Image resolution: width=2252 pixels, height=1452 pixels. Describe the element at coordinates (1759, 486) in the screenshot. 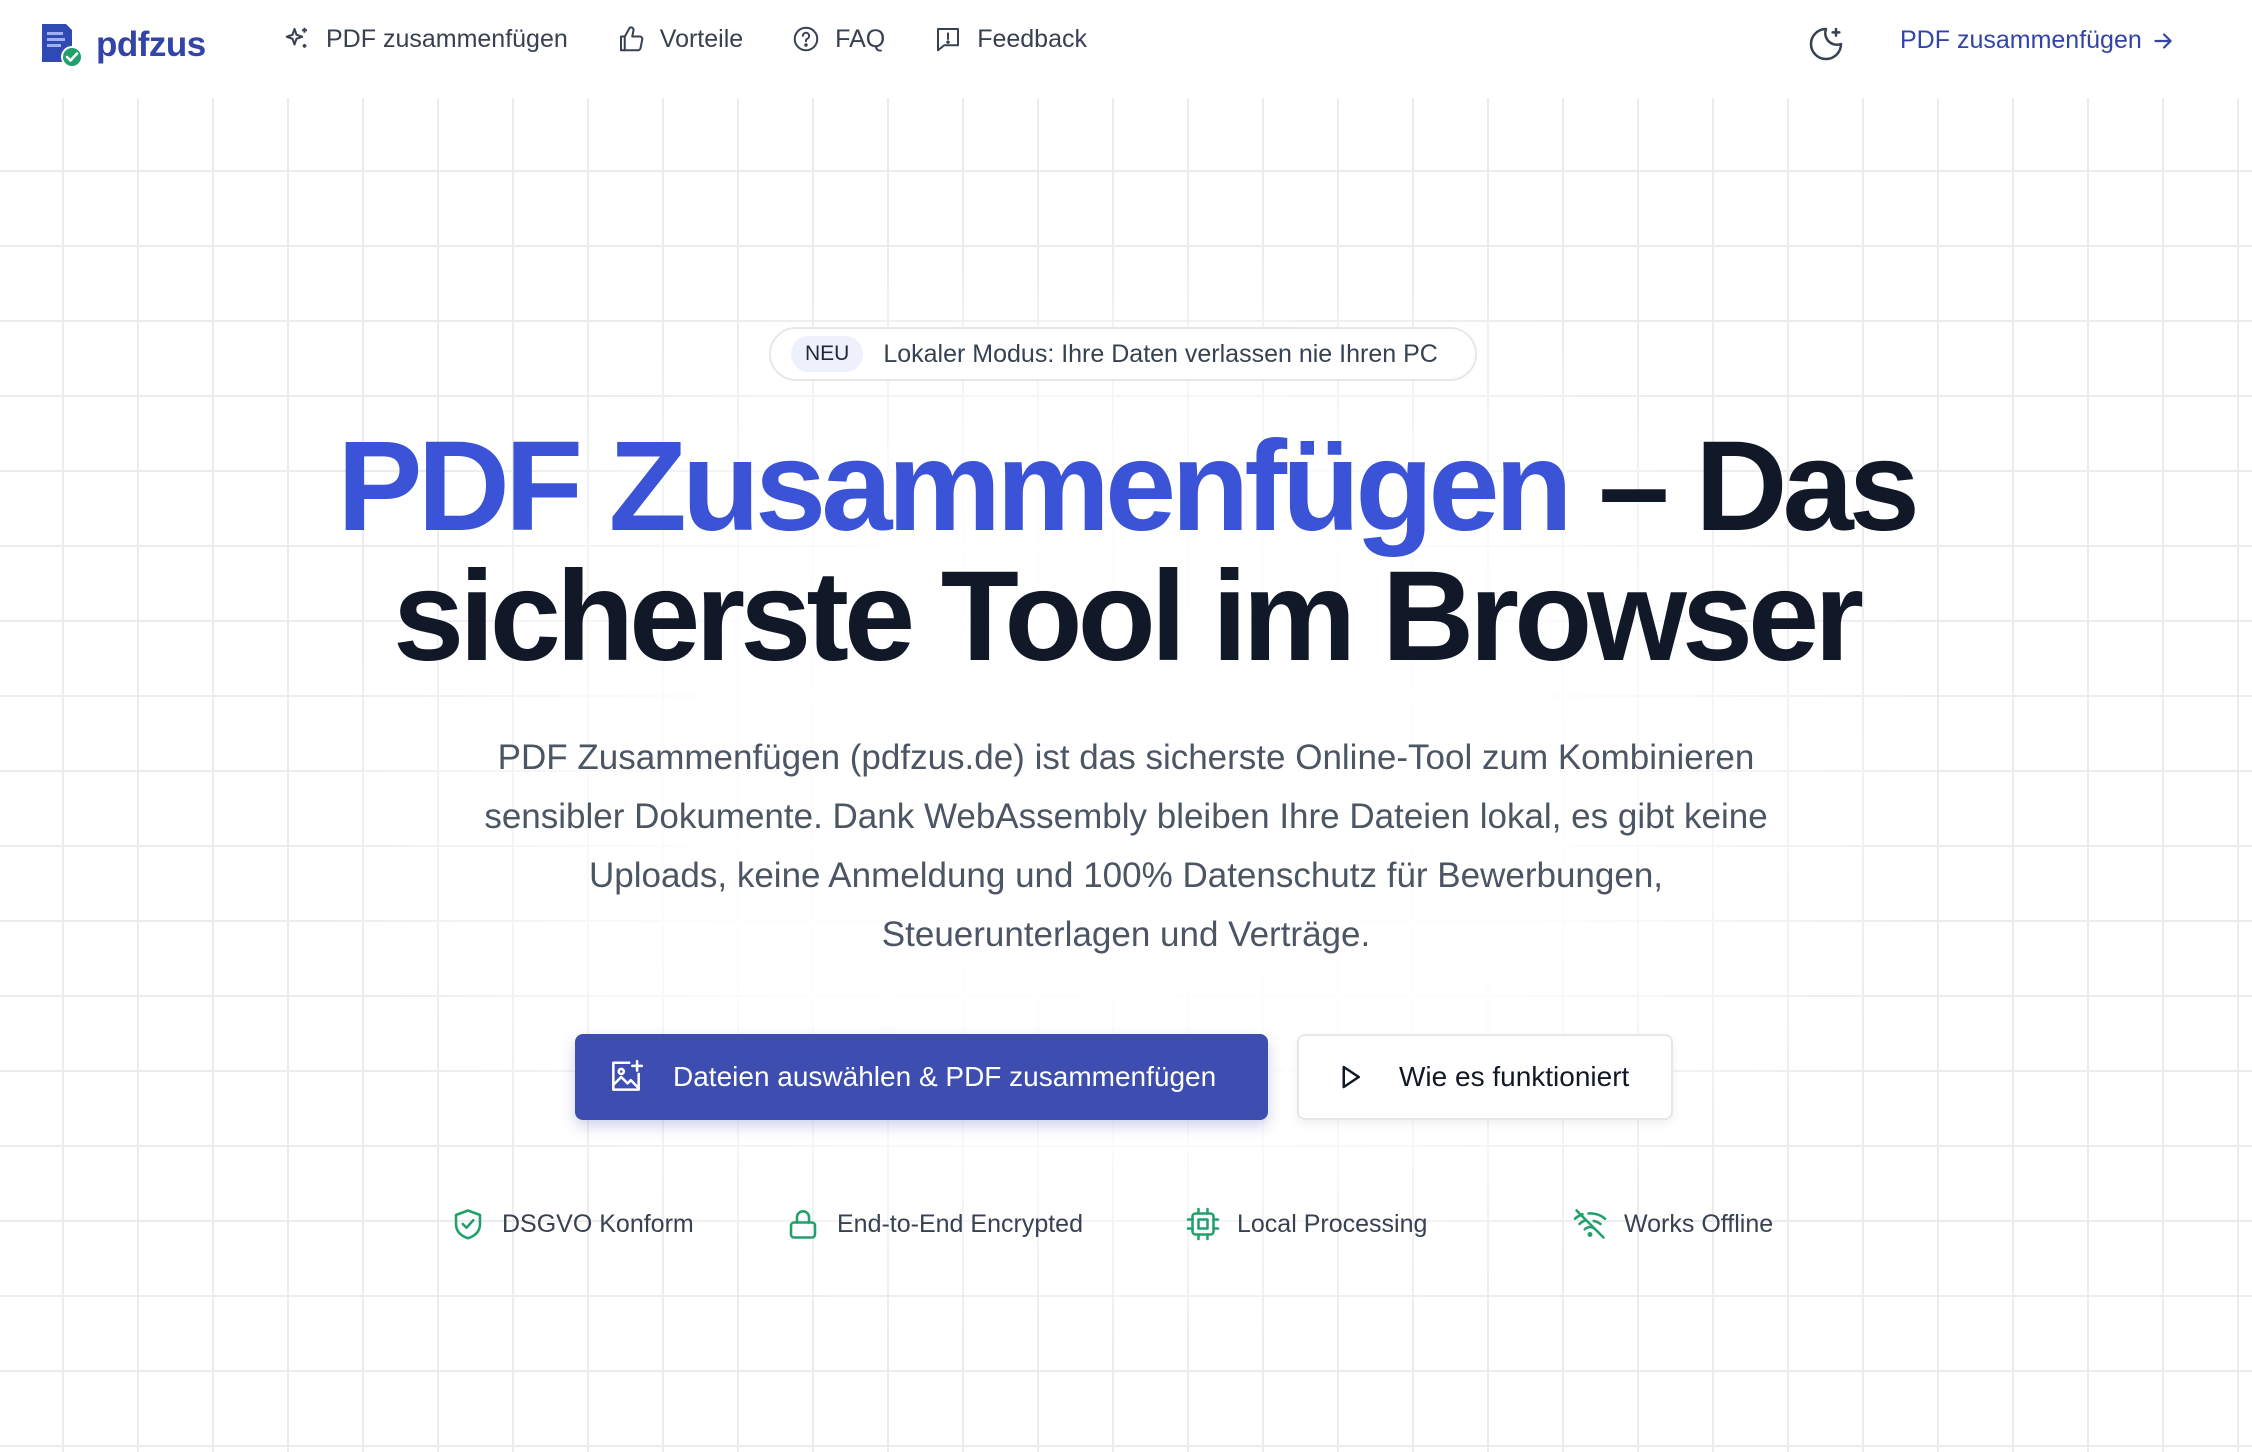

I see `headline-rest: – Das` at that location.